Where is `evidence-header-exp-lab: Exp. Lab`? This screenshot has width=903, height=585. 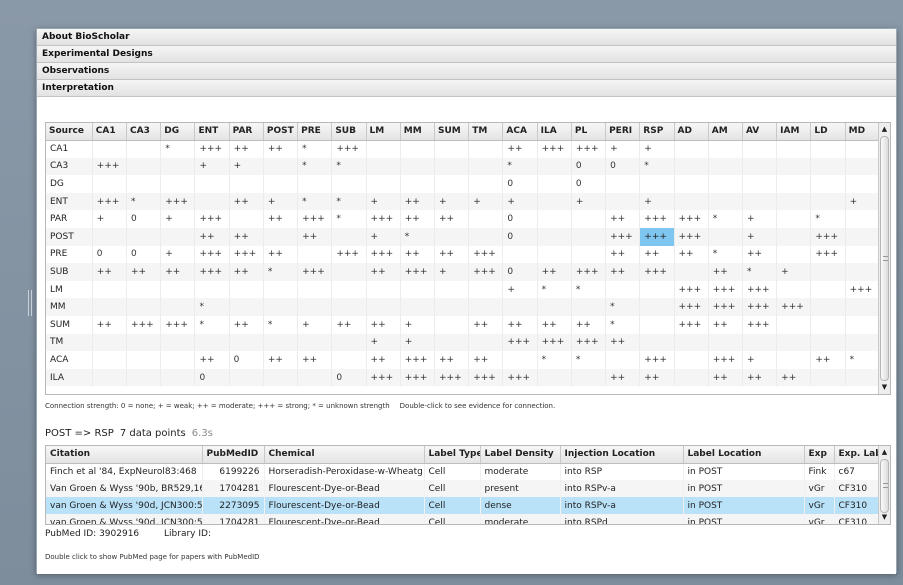 evidence-header-exp-lab: Exp. Lab is located at coordinates (857, 455).